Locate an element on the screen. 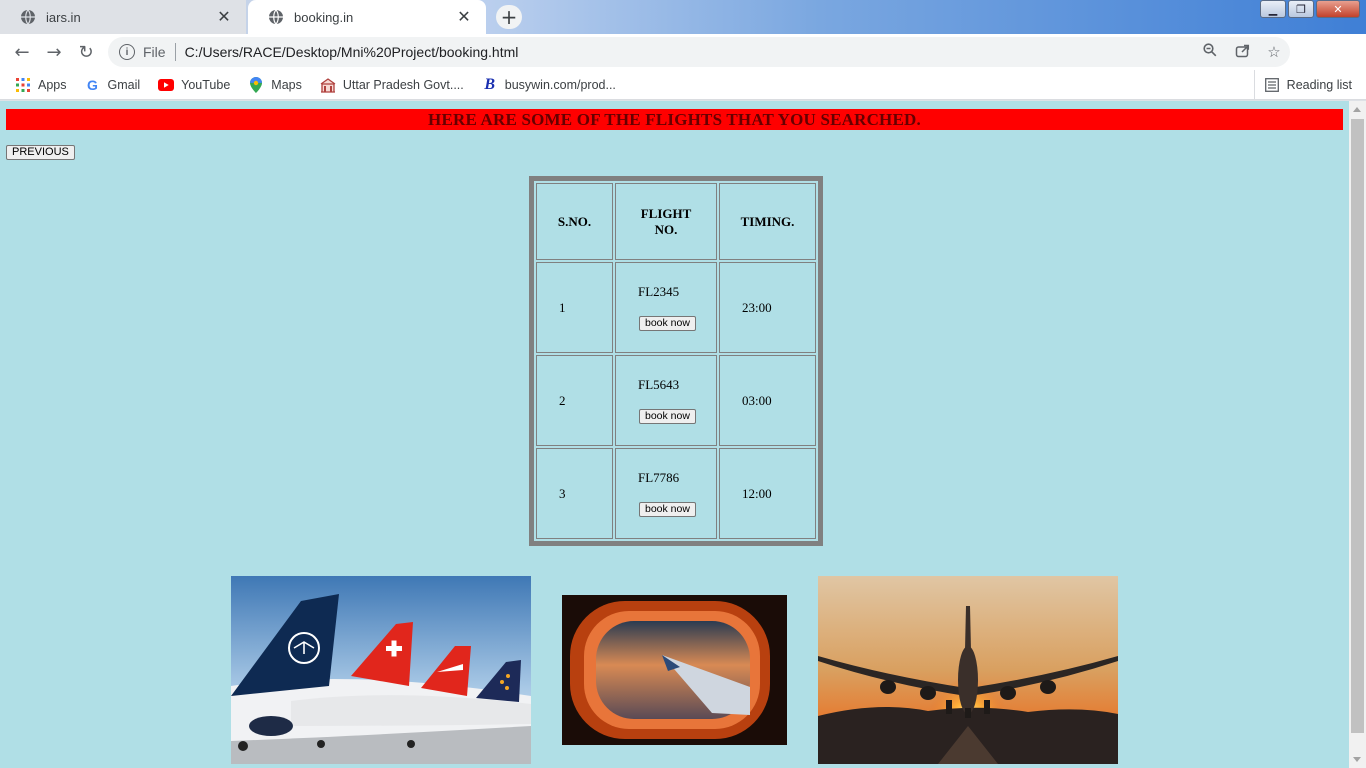 The height and width of the screenshot is (768, 1366). tab-iars: iars.in ✕ is located at coordinates (123, 17).